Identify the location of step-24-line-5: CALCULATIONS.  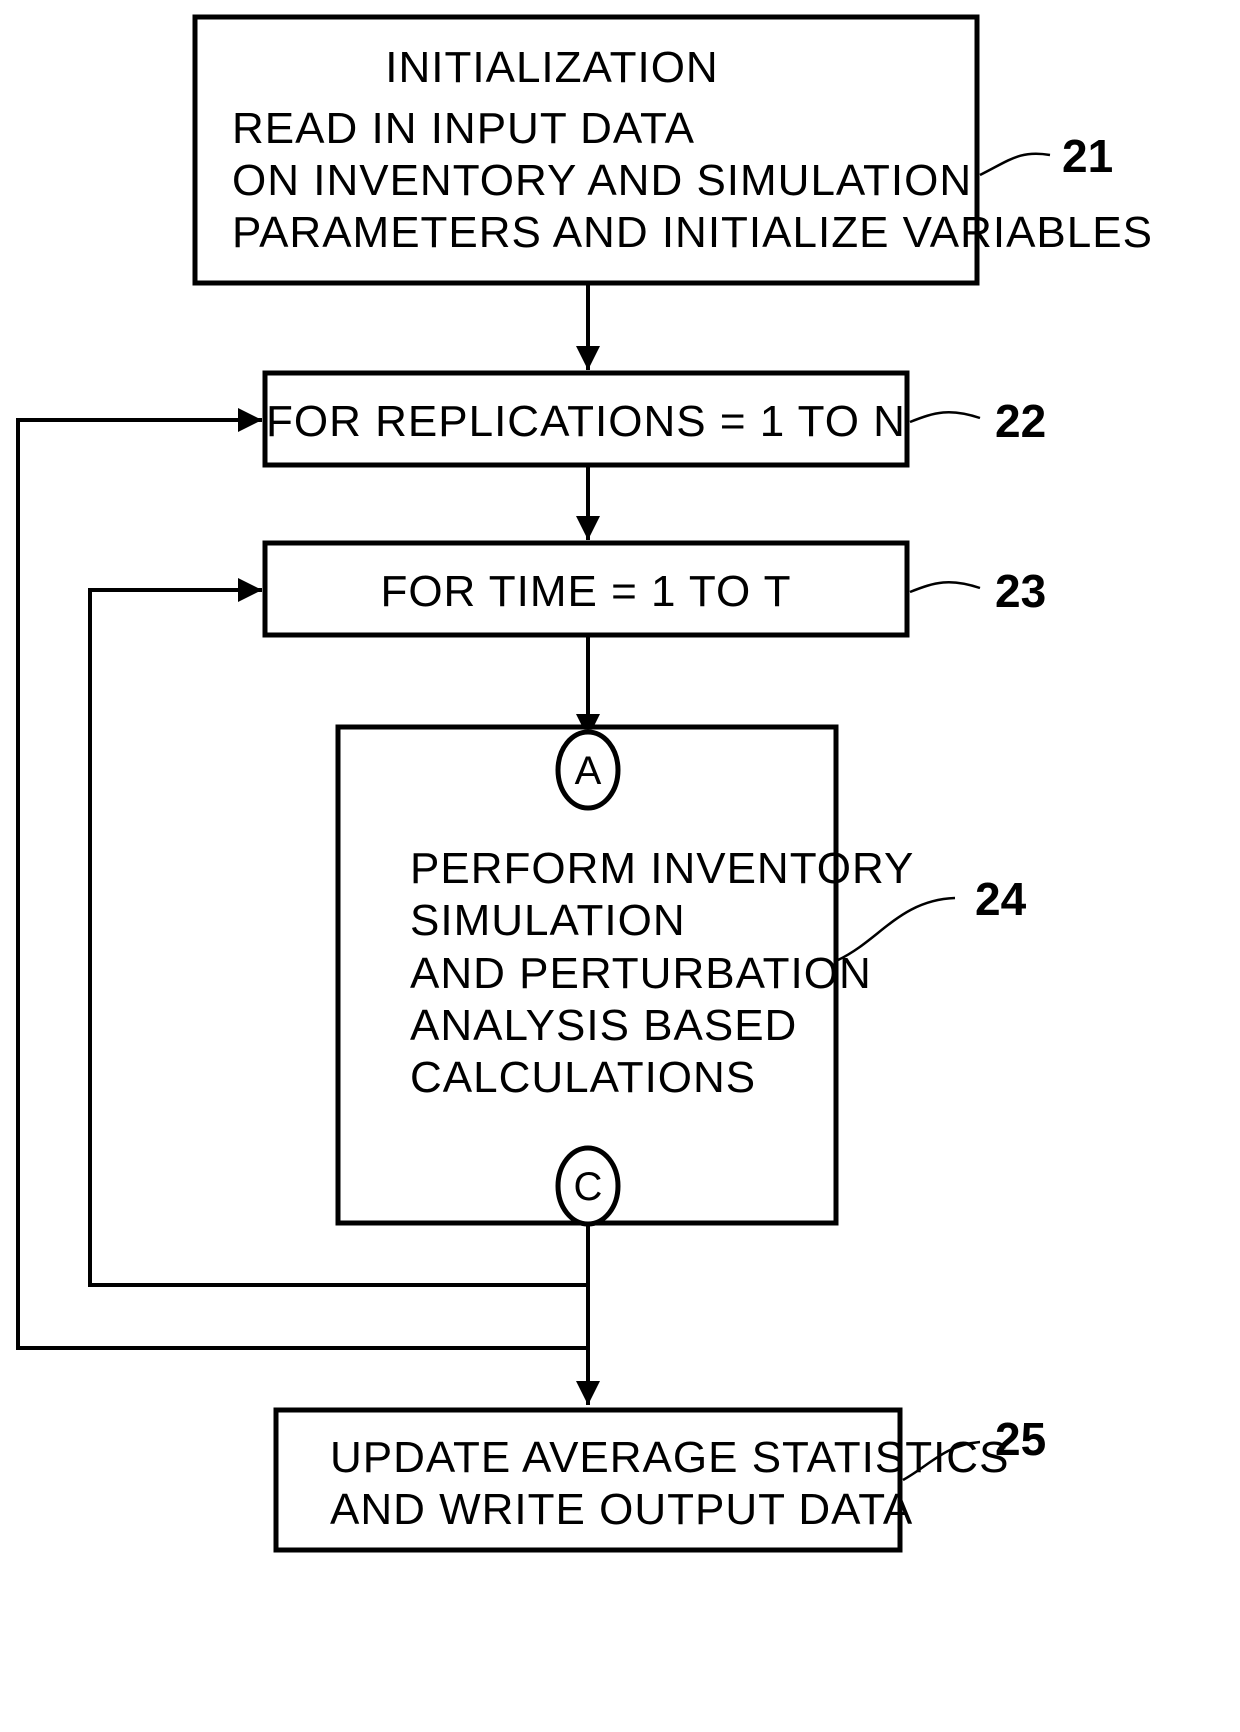
(583, 1077).